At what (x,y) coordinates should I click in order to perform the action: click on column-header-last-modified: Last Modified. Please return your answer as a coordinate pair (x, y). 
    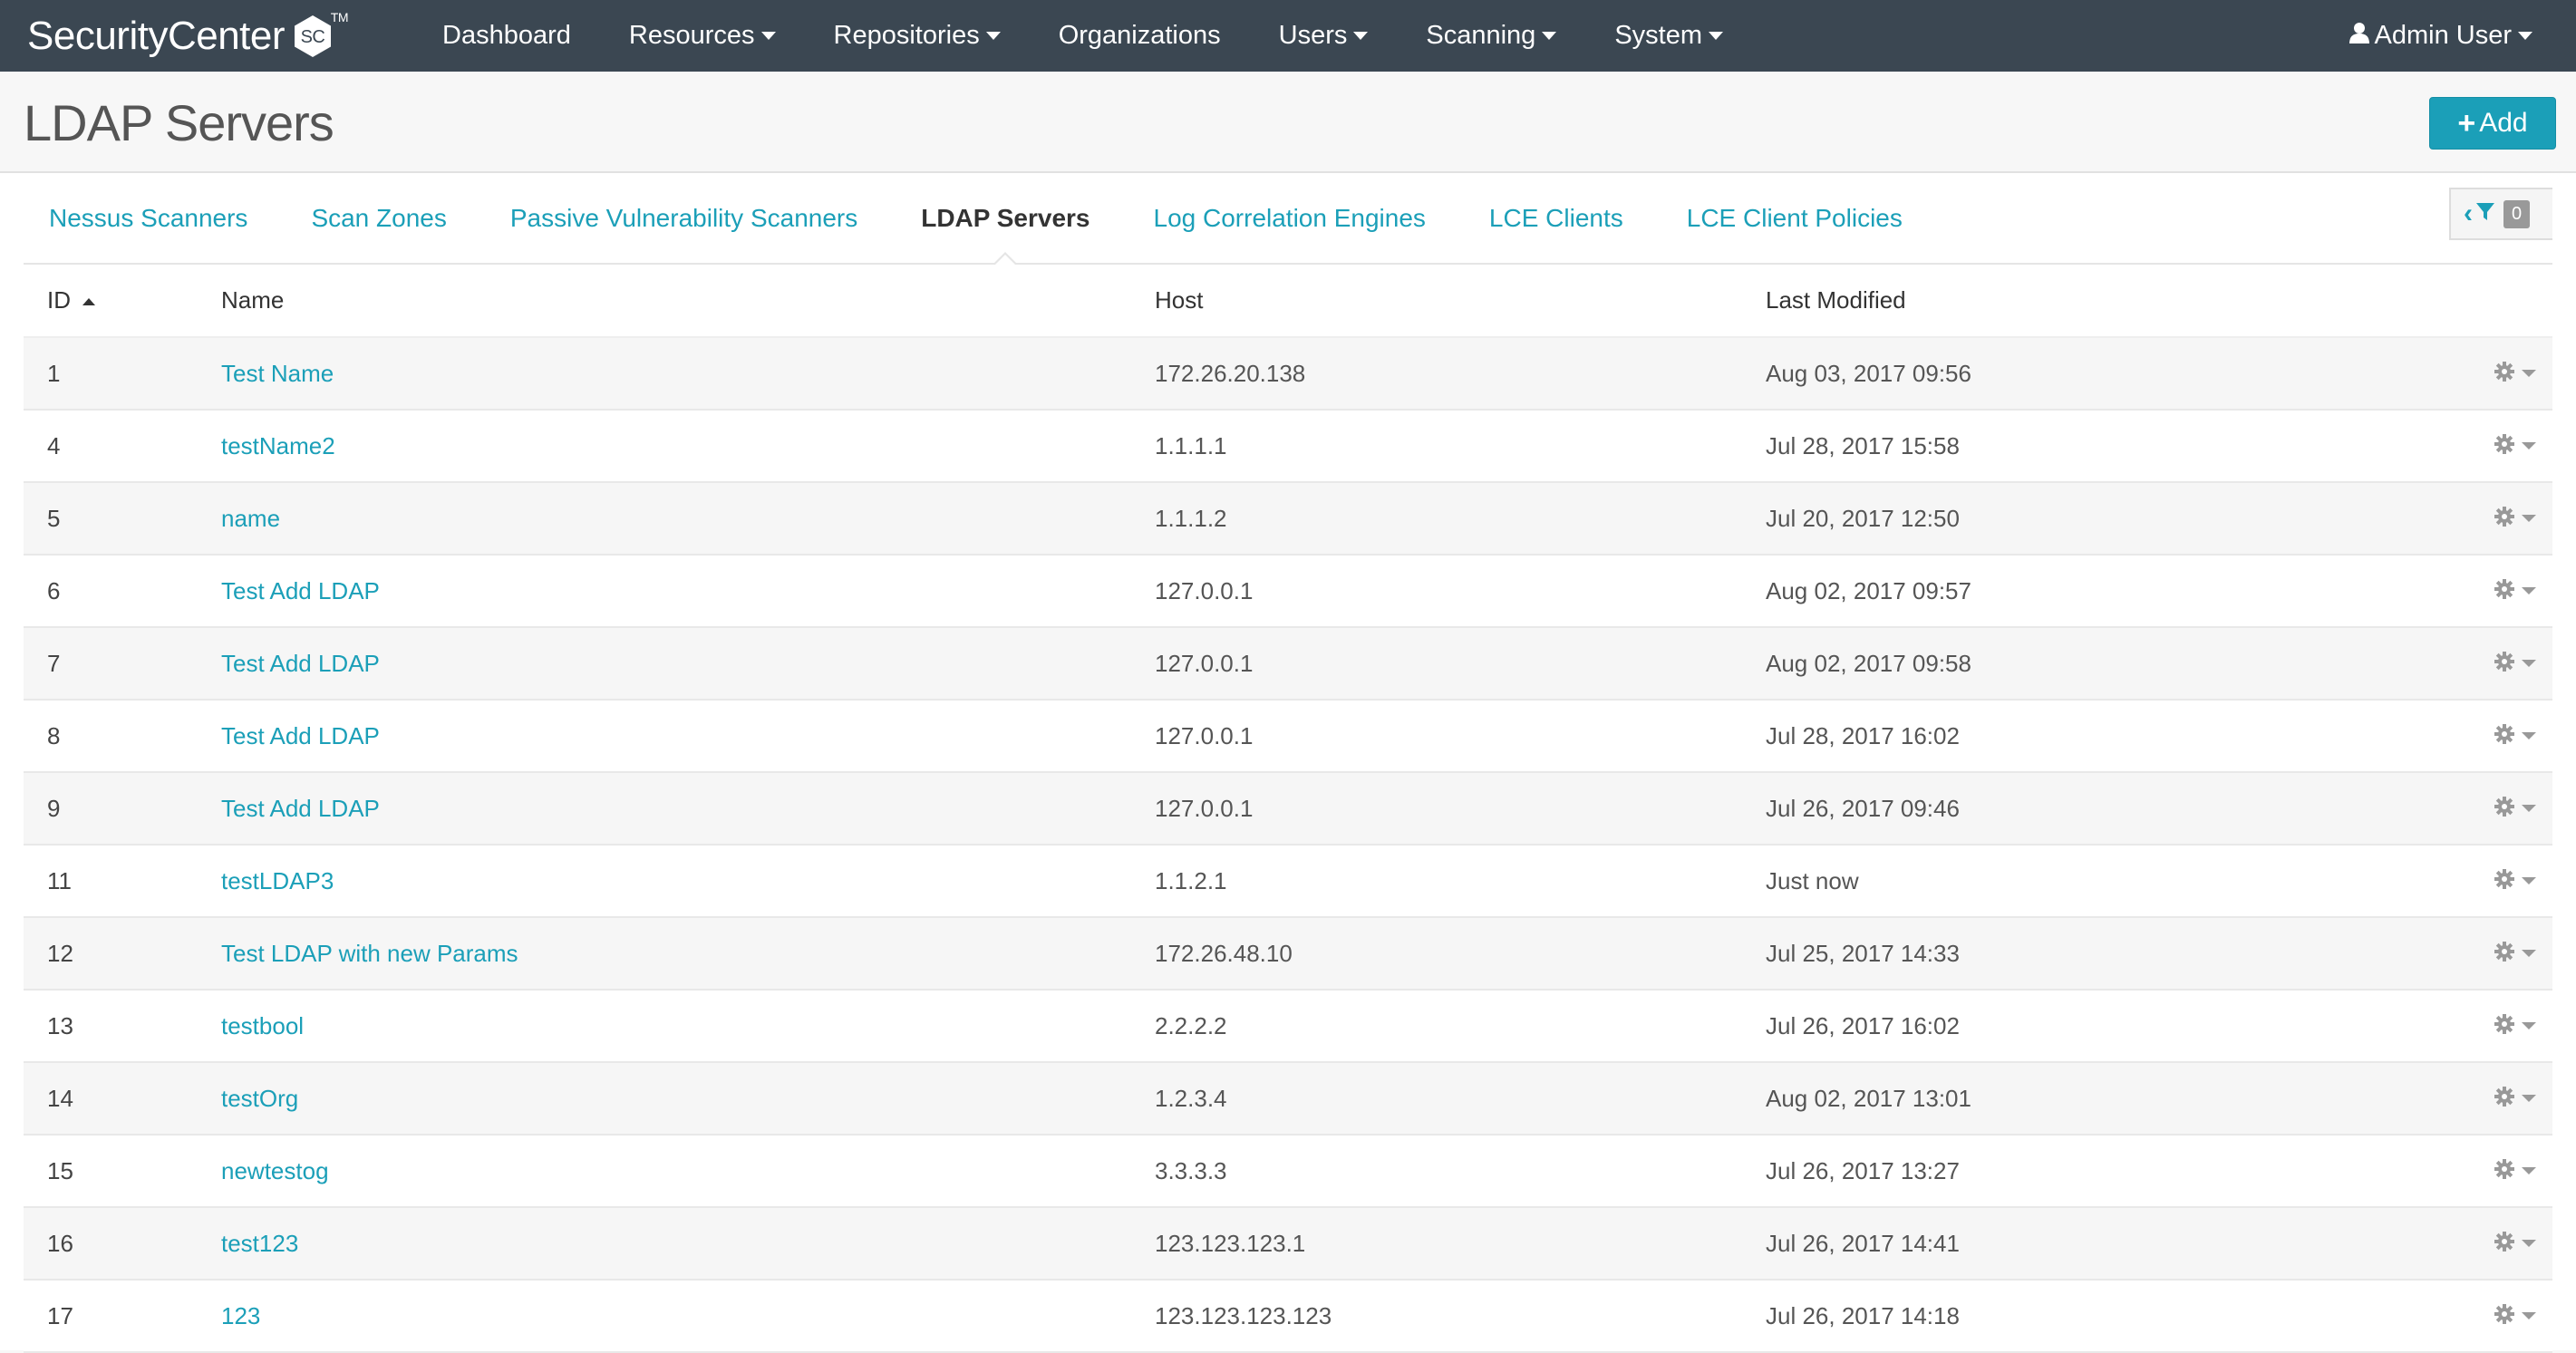
    Looking at the image, I should click on (2083, 300).